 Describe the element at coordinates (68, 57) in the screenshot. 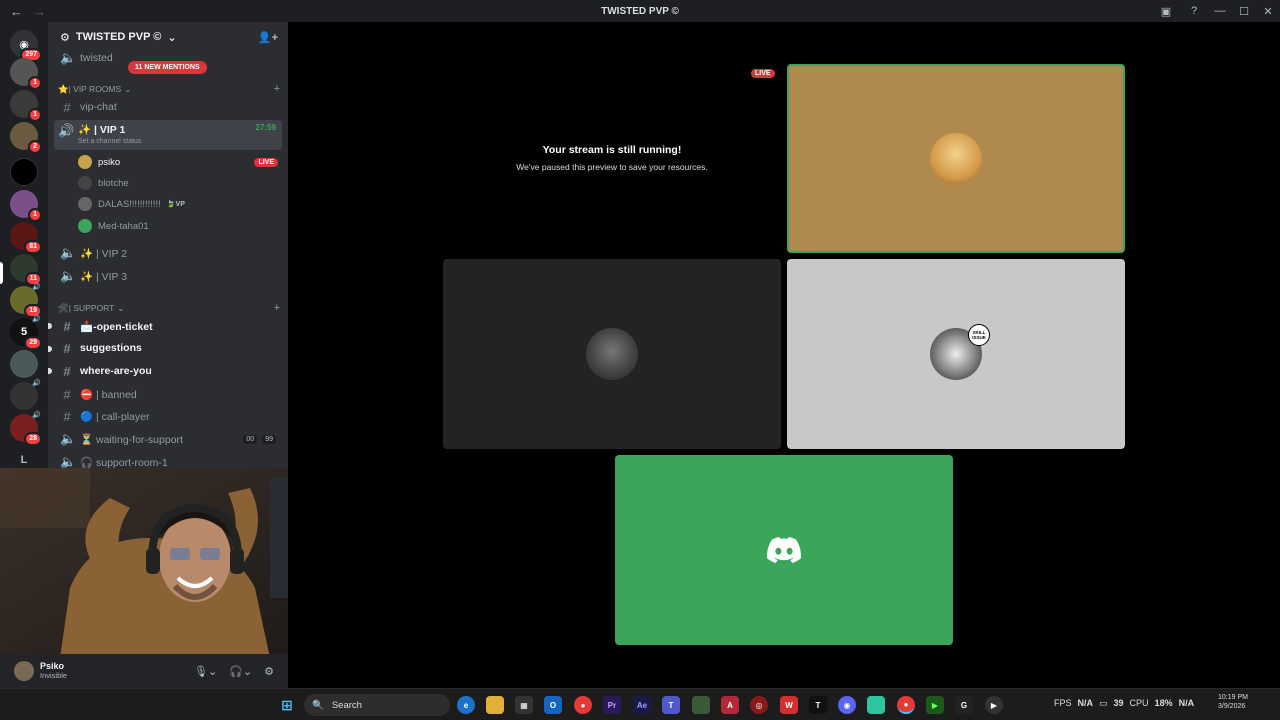

I see `speaker-icon: 🔈` at that location.